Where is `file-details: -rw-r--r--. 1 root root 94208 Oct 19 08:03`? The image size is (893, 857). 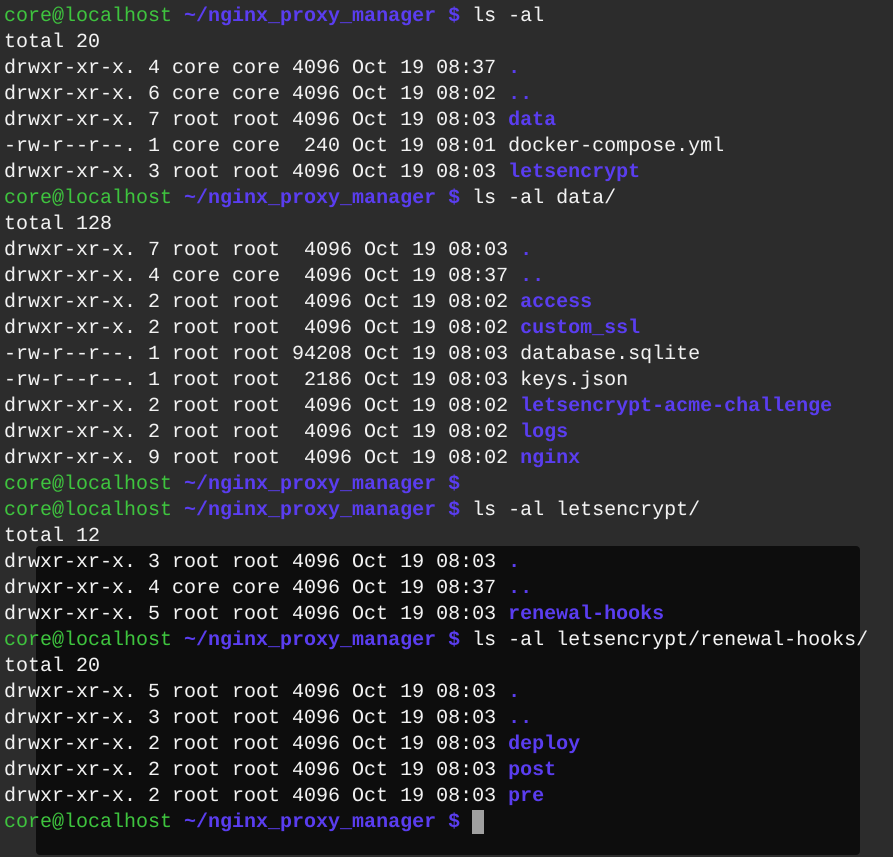
file-details: -rw-r--r--. 1 root root 94208 Oct 19 08:03 is located at coordinates (256, 355).